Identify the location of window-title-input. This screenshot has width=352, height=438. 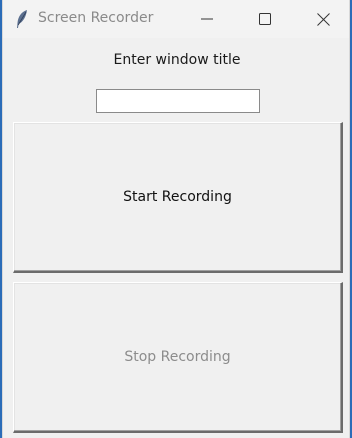
(178, 101).